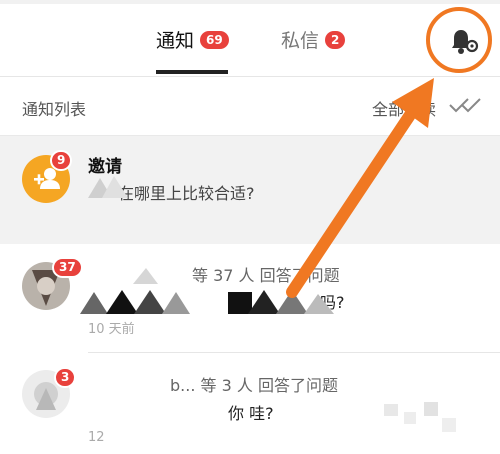  I want to click on tab-messages-badge: 2, so click(335, 39).